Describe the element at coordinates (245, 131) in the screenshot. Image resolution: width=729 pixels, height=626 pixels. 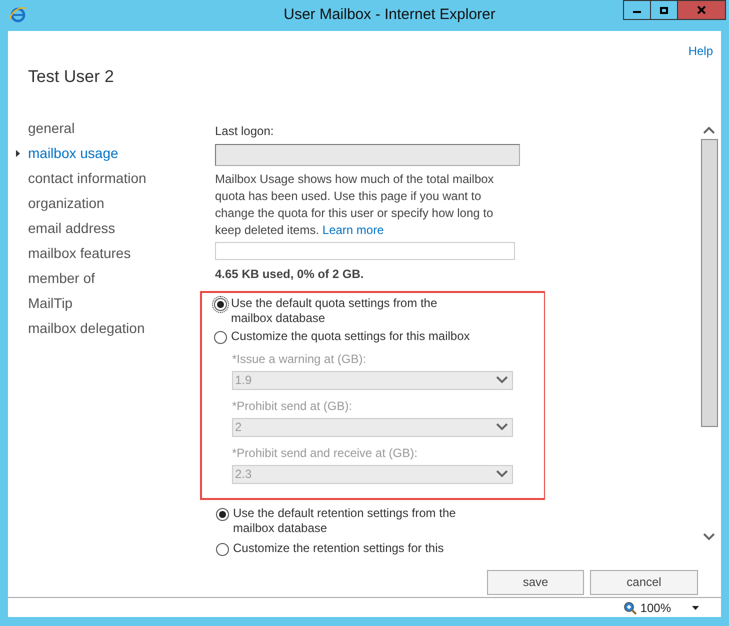
I see `field-label: Last logon:` at that location.